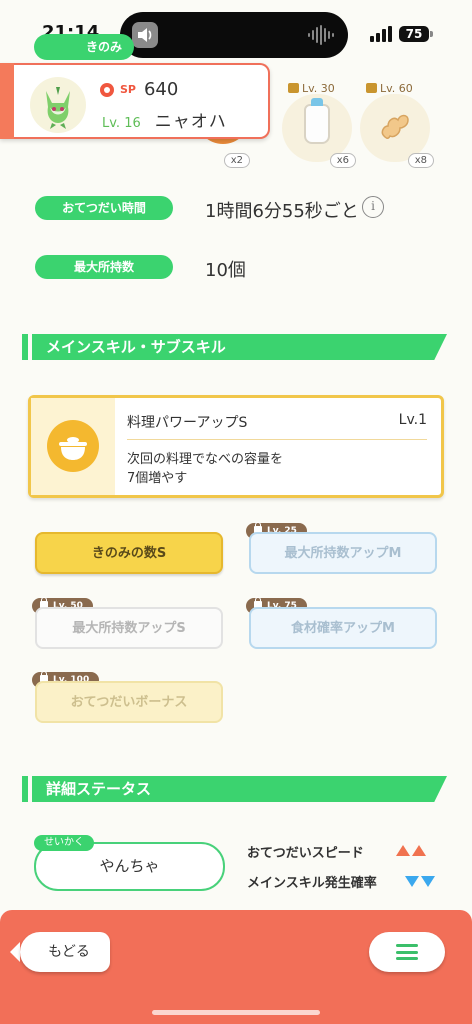 This screenshot has width=472, height=1024. Describe the element at coordinates (205, 469) in the screenshot. I see `main-skill-description: 次回の料理でなべの容量を 7個増やす` at that location.